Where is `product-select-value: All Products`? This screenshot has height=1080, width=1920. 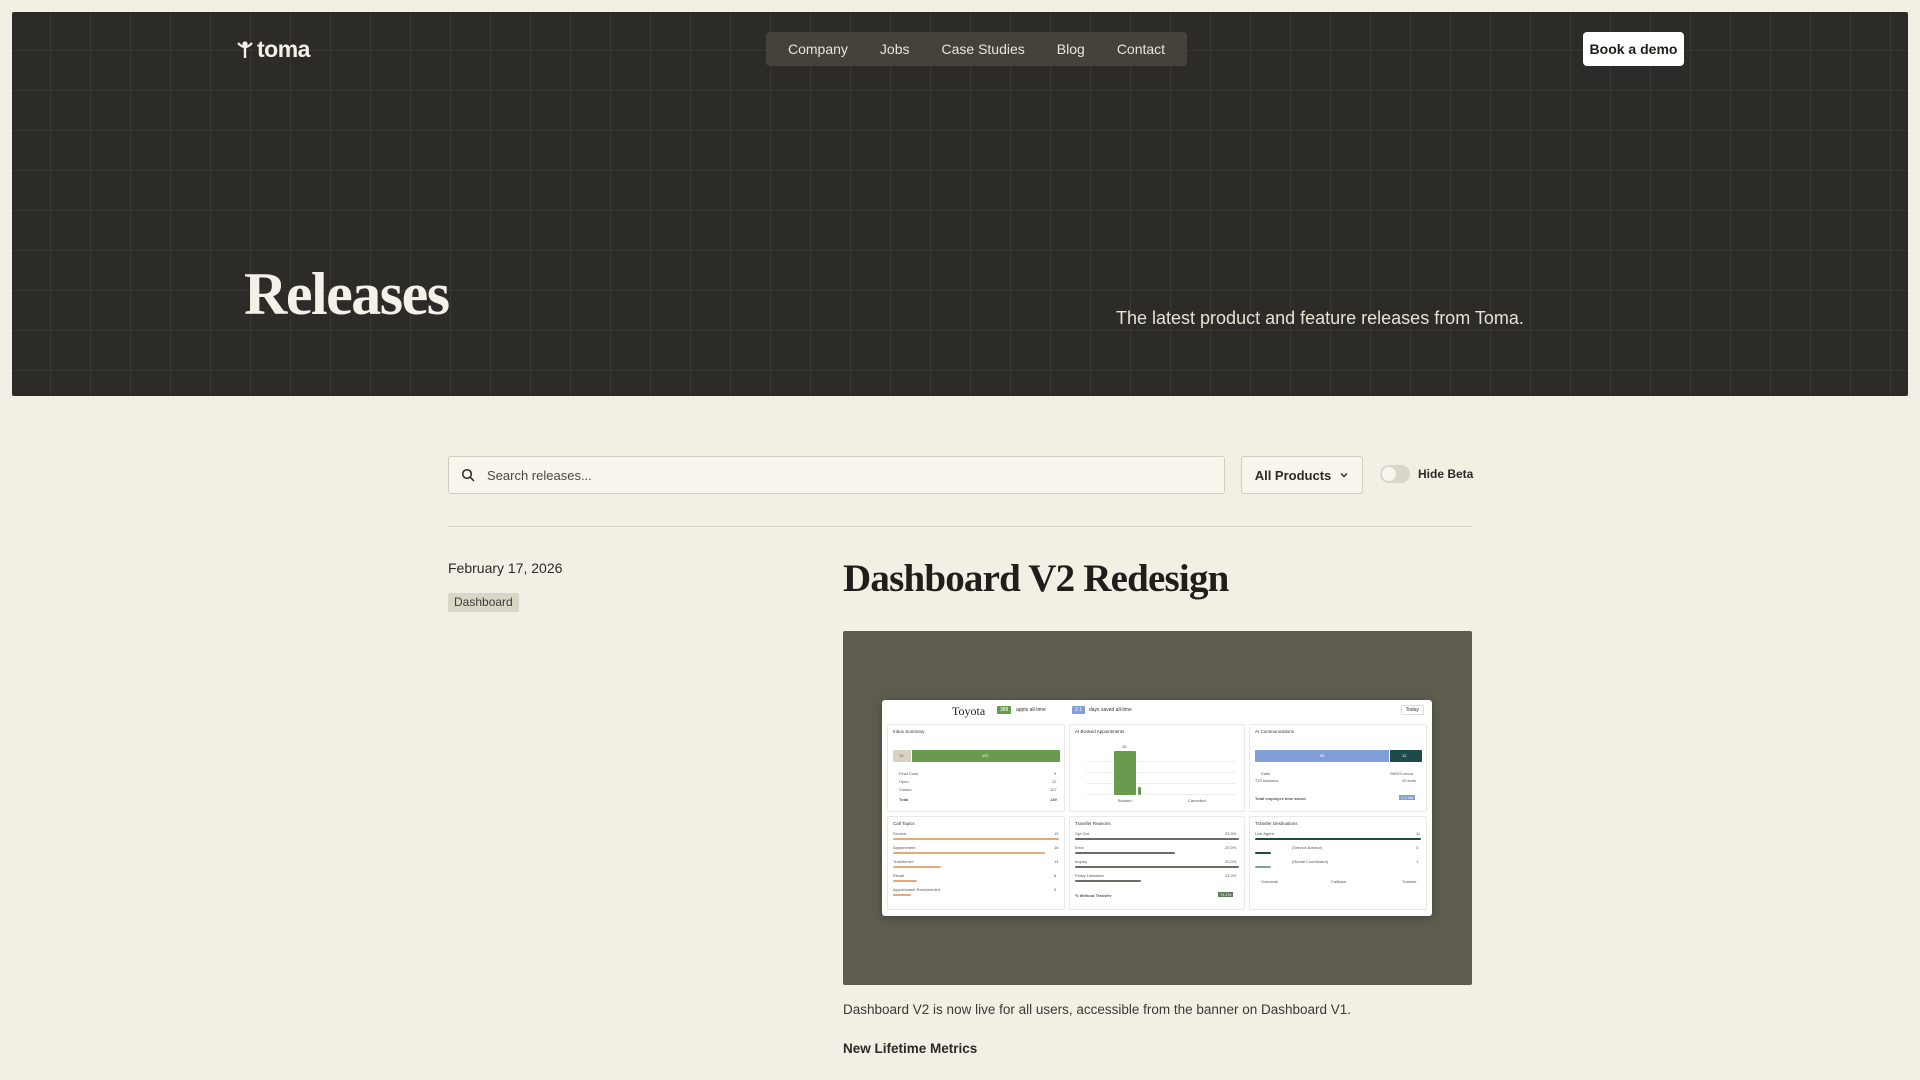 product-select-value: All Products is located at coordinates (1293, 475).